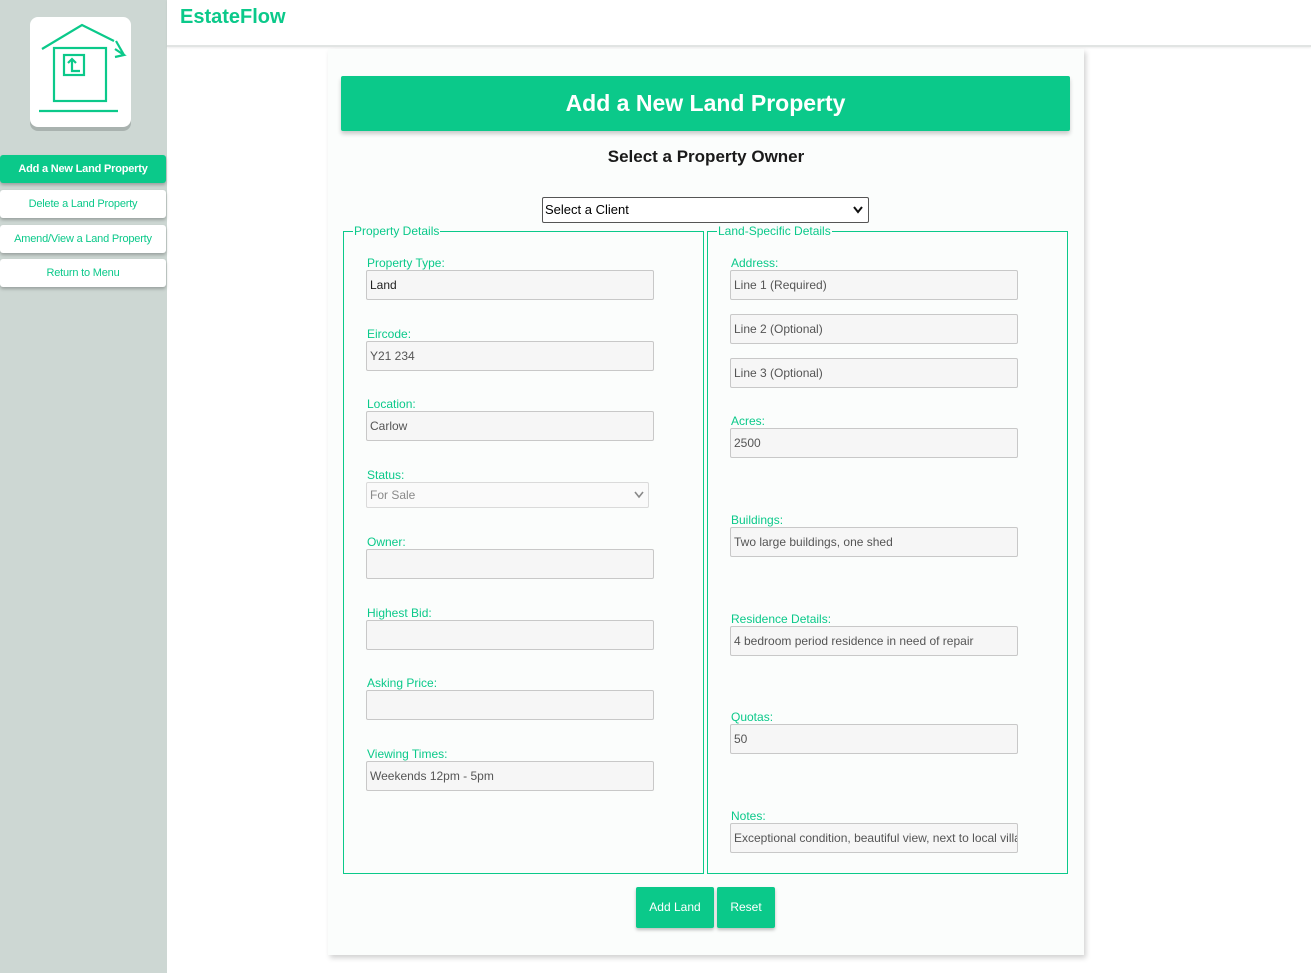  What do you see at coordinates (705, 210) in the screenshot?
I see `client-select: Select a Client` at bounding box center [705, 210].